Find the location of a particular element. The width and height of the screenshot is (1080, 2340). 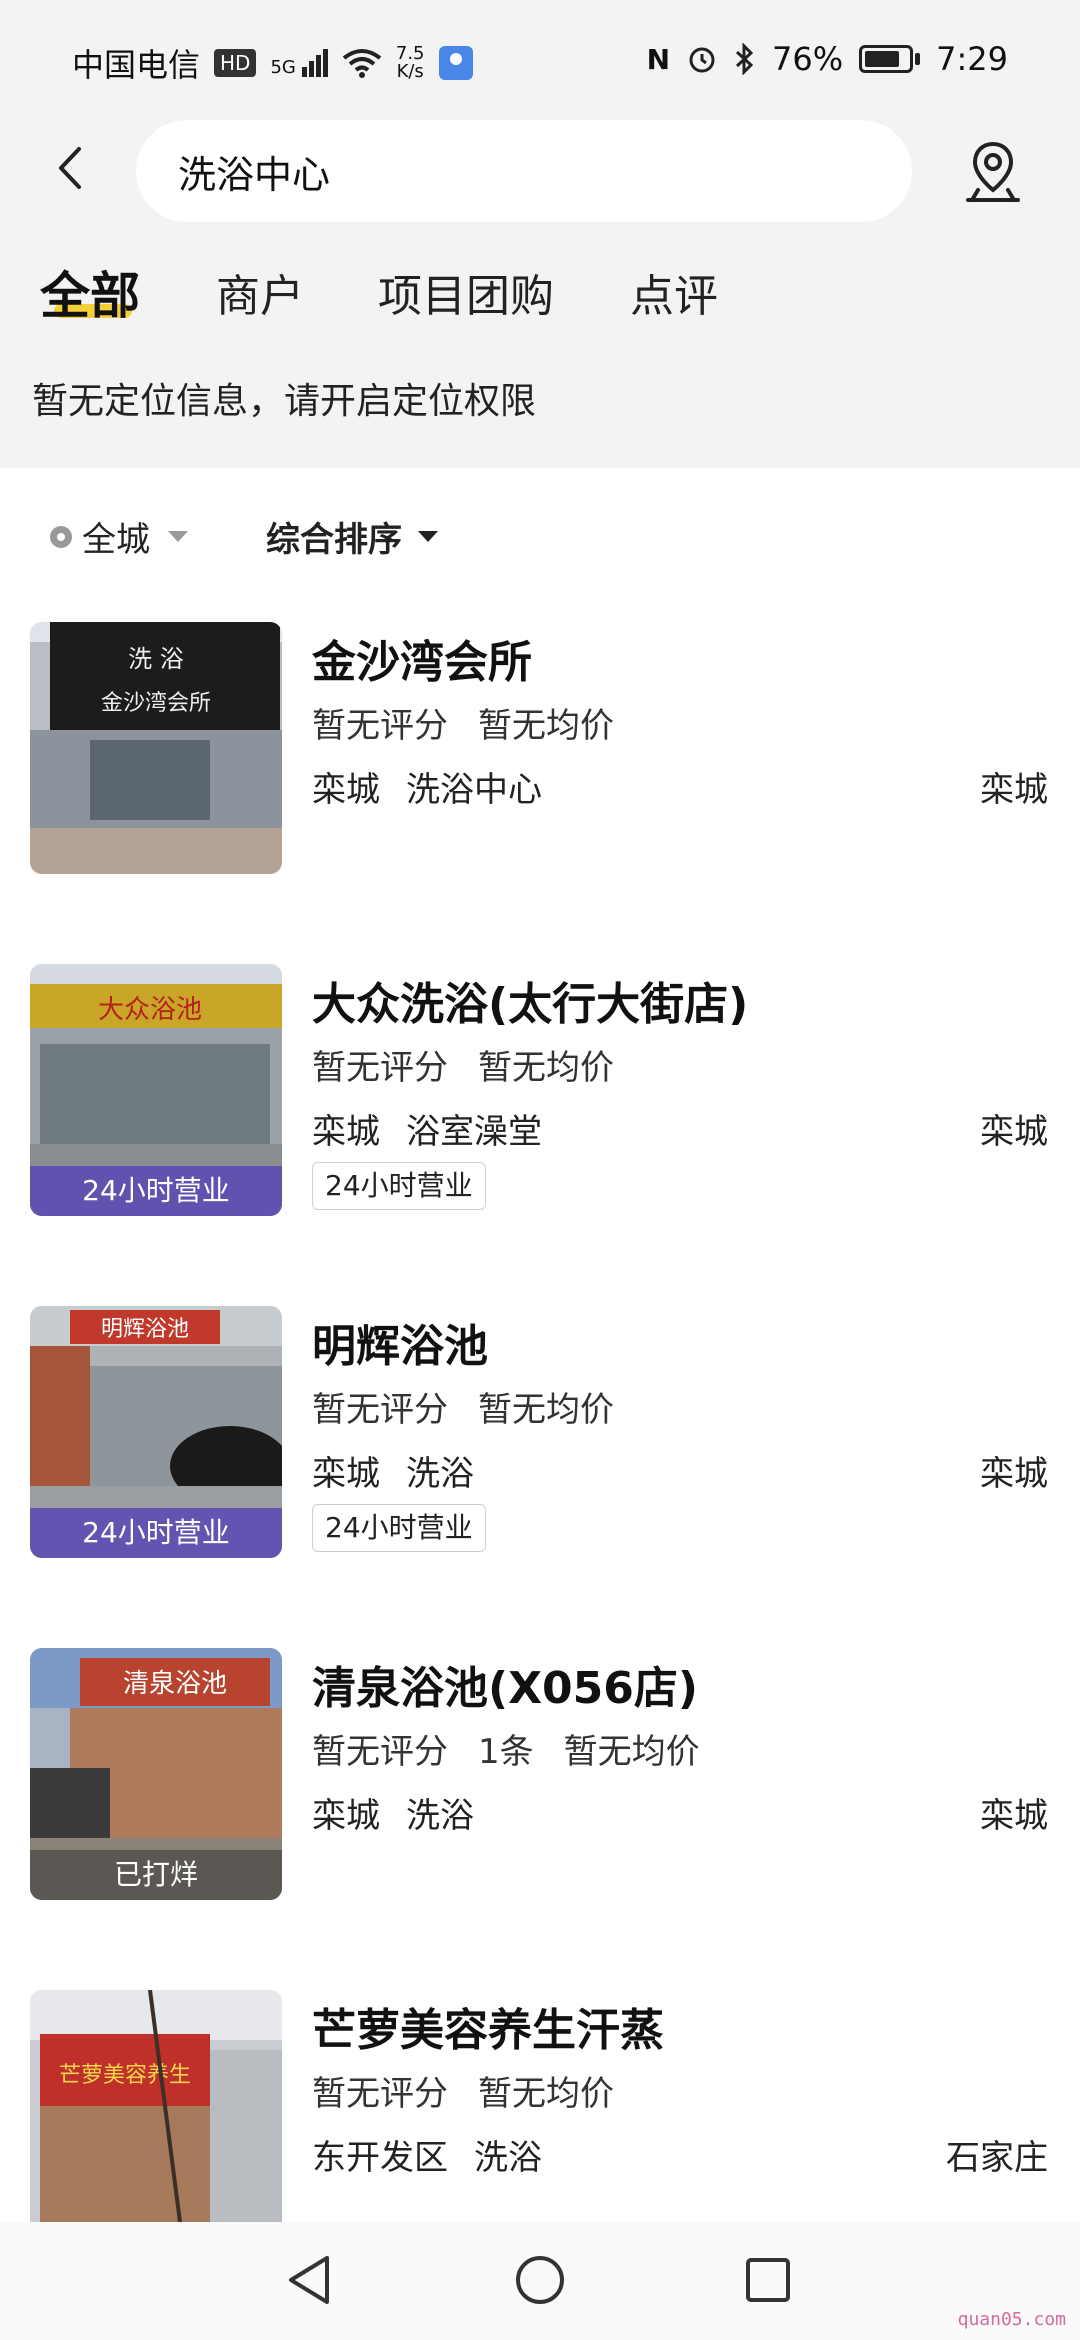

shop-tags: 东开发区 洗浴 is located at coordinates (440, 2154).